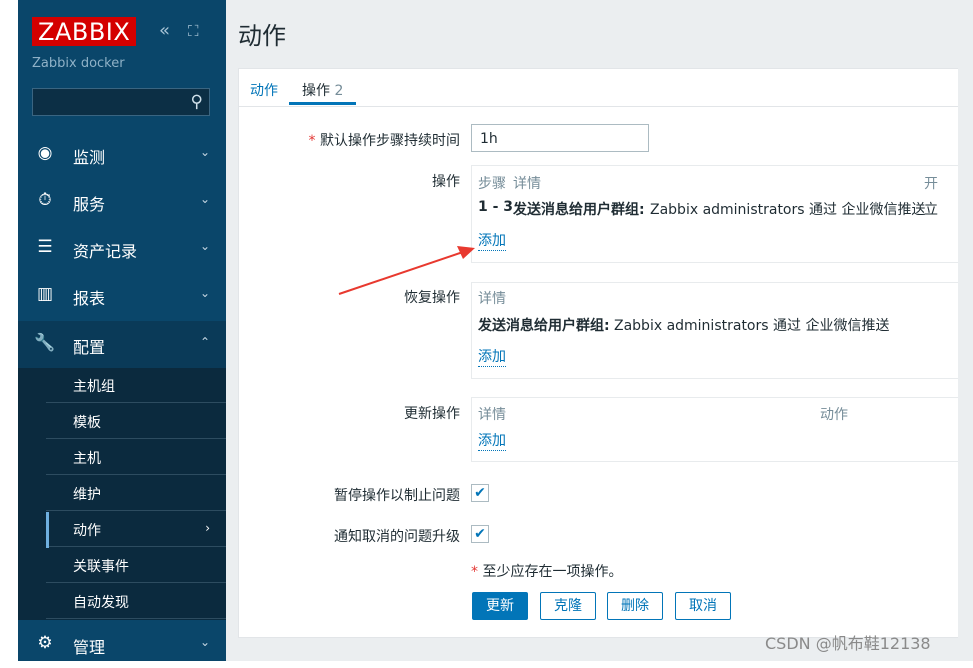  What do you see at coordinates (714, 429) in the screenshot?
I see `update-operations-table` at bounding box center [714, 429].